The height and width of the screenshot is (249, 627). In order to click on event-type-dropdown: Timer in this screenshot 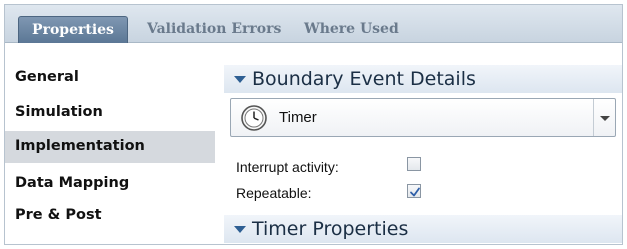, I will do `click(423, 117)`.